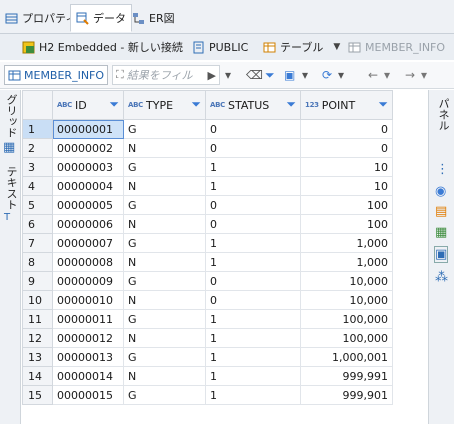 The height and width of the screenshot is (424, 454). What do you see at coordinates (441, 277) in the screenshot?
I see `references-icon: ⁂` at bounding box center [441, 277].